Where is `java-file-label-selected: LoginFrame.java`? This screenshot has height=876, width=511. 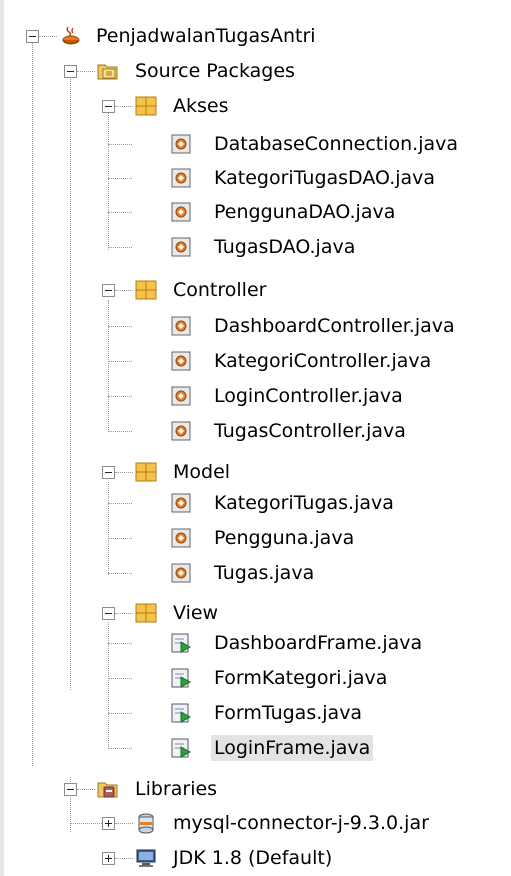
java-file-label-selected: LoginFrame.java is located at coordinates (292, 748).